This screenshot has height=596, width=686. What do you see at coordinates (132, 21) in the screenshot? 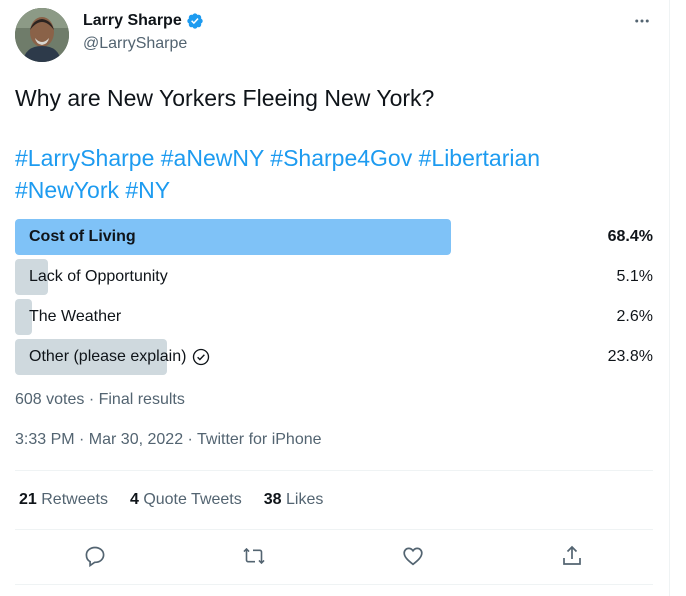
I see `author-name: Larry Sharpe` at bounding box center [132, 21].